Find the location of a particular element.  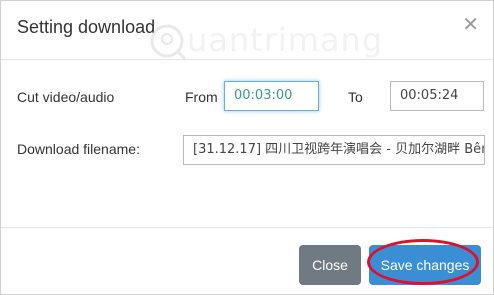

watermark: uantrimang is located at coordinates (265, 44).